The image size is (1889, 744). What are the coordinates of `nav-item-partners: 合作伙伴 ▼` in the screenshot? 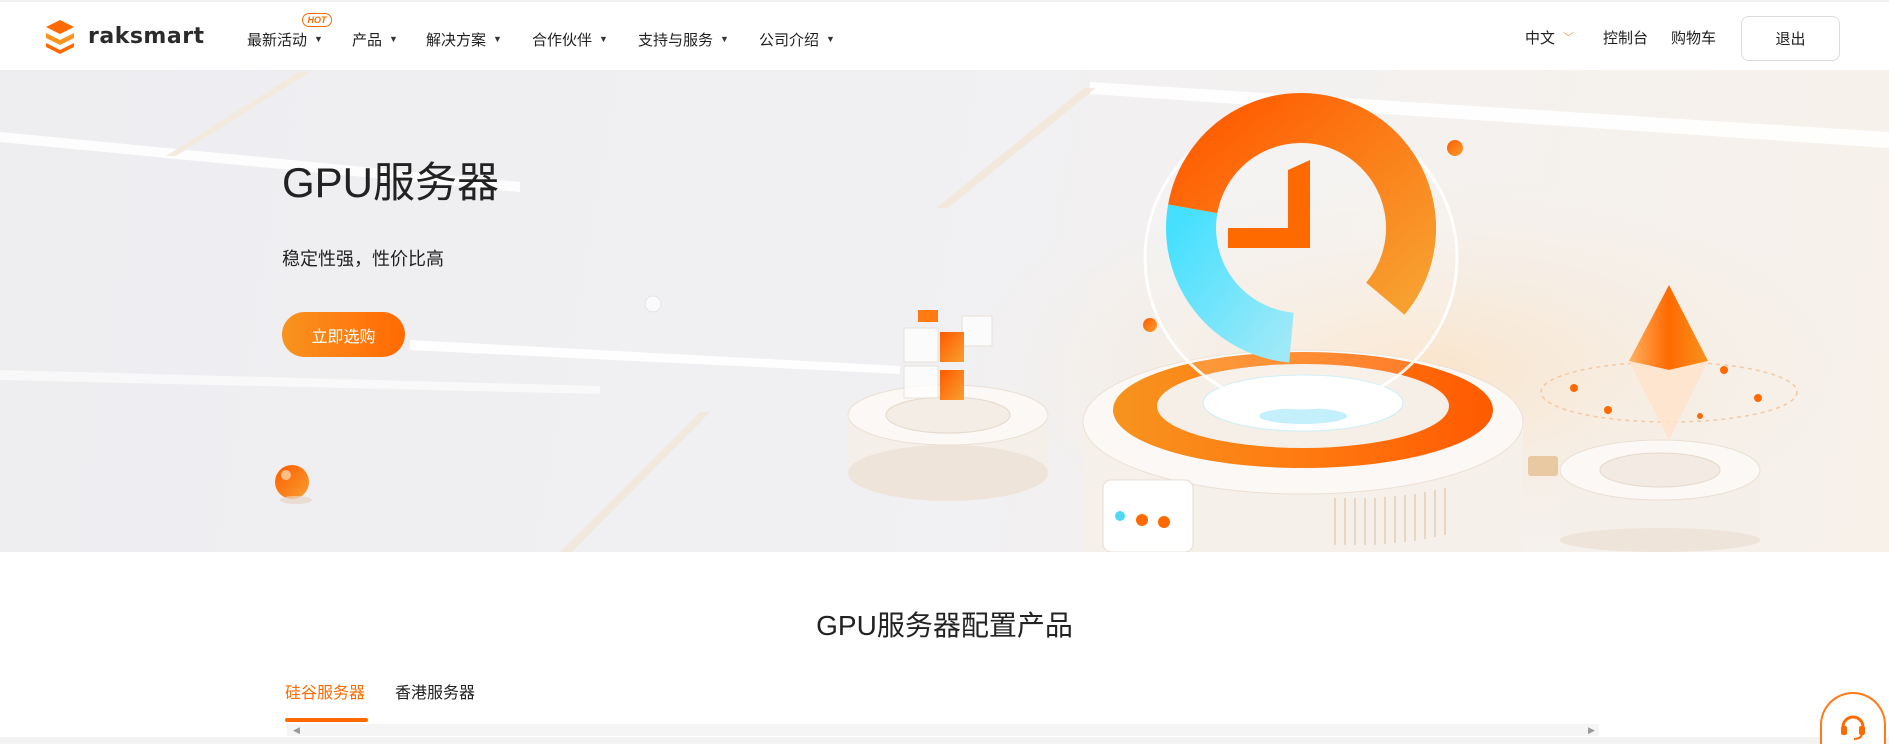 It's located at (570, 39).